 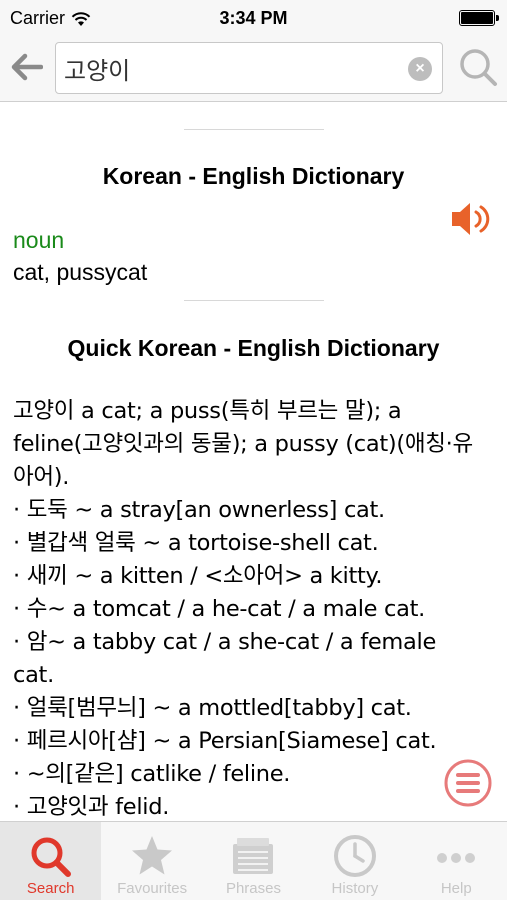 I want to click on back-button, so click(x=27, y=67).